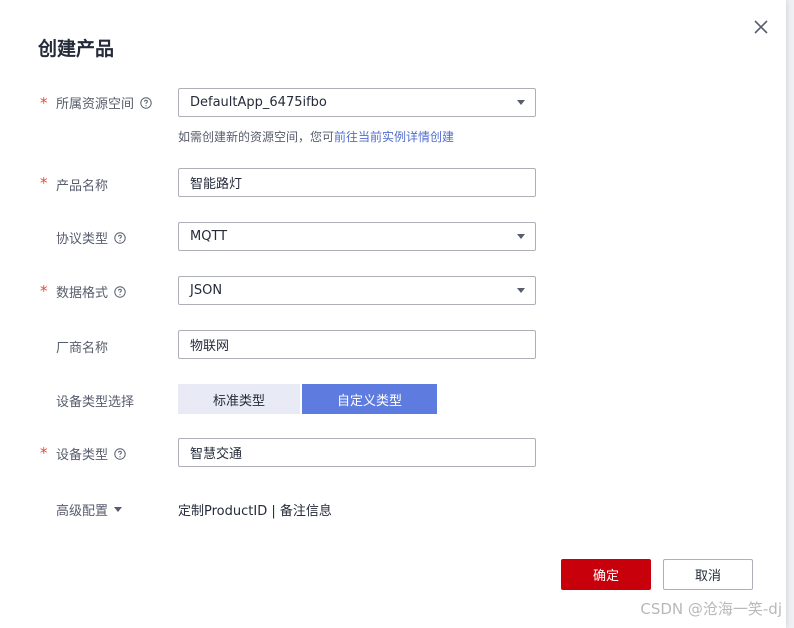 This screenshot has height=628, width=794. What do you see at coordinates (258, 102) in the screenshot?
I see `resource-space-value: DefaultApp_6475ifbo` at bounding box center [258, 102].